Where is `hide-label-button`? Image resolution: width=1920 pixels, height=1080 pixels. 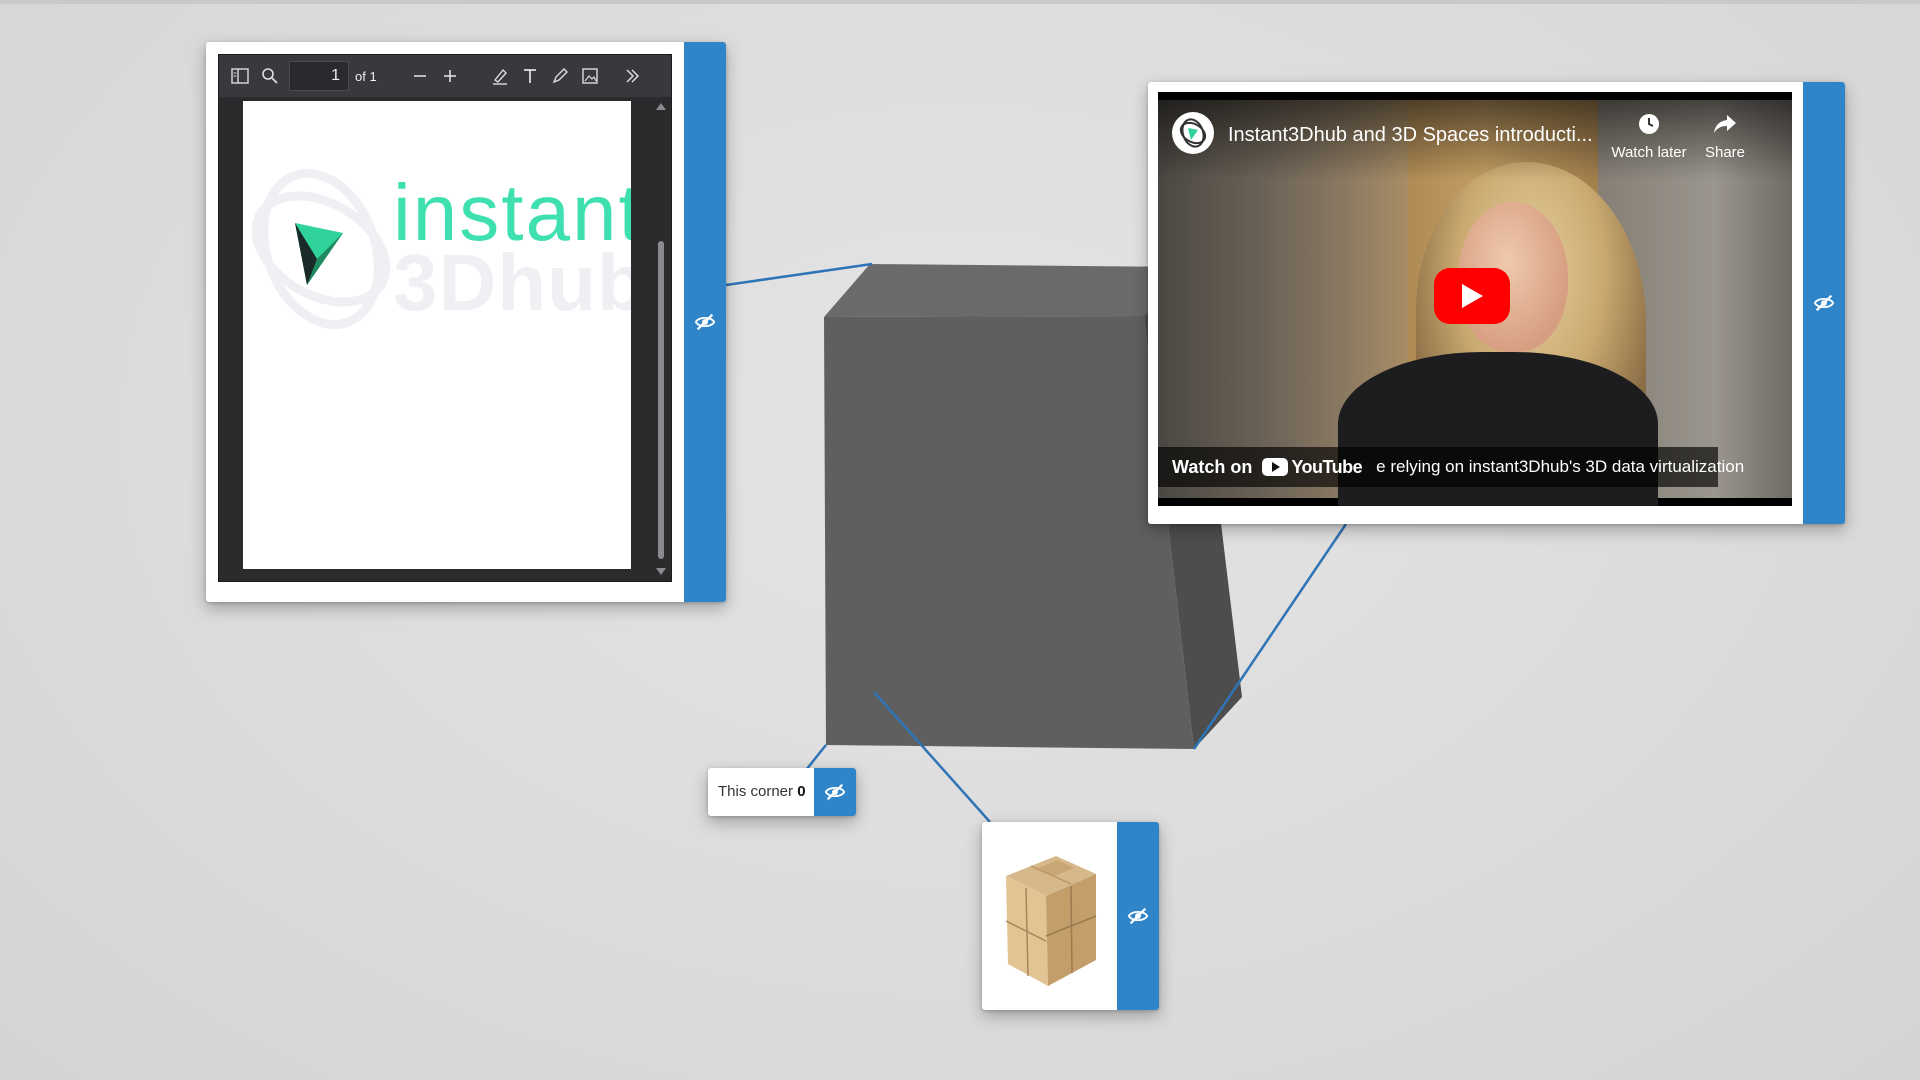 hide-label-button is located at coordinates (835, 792).